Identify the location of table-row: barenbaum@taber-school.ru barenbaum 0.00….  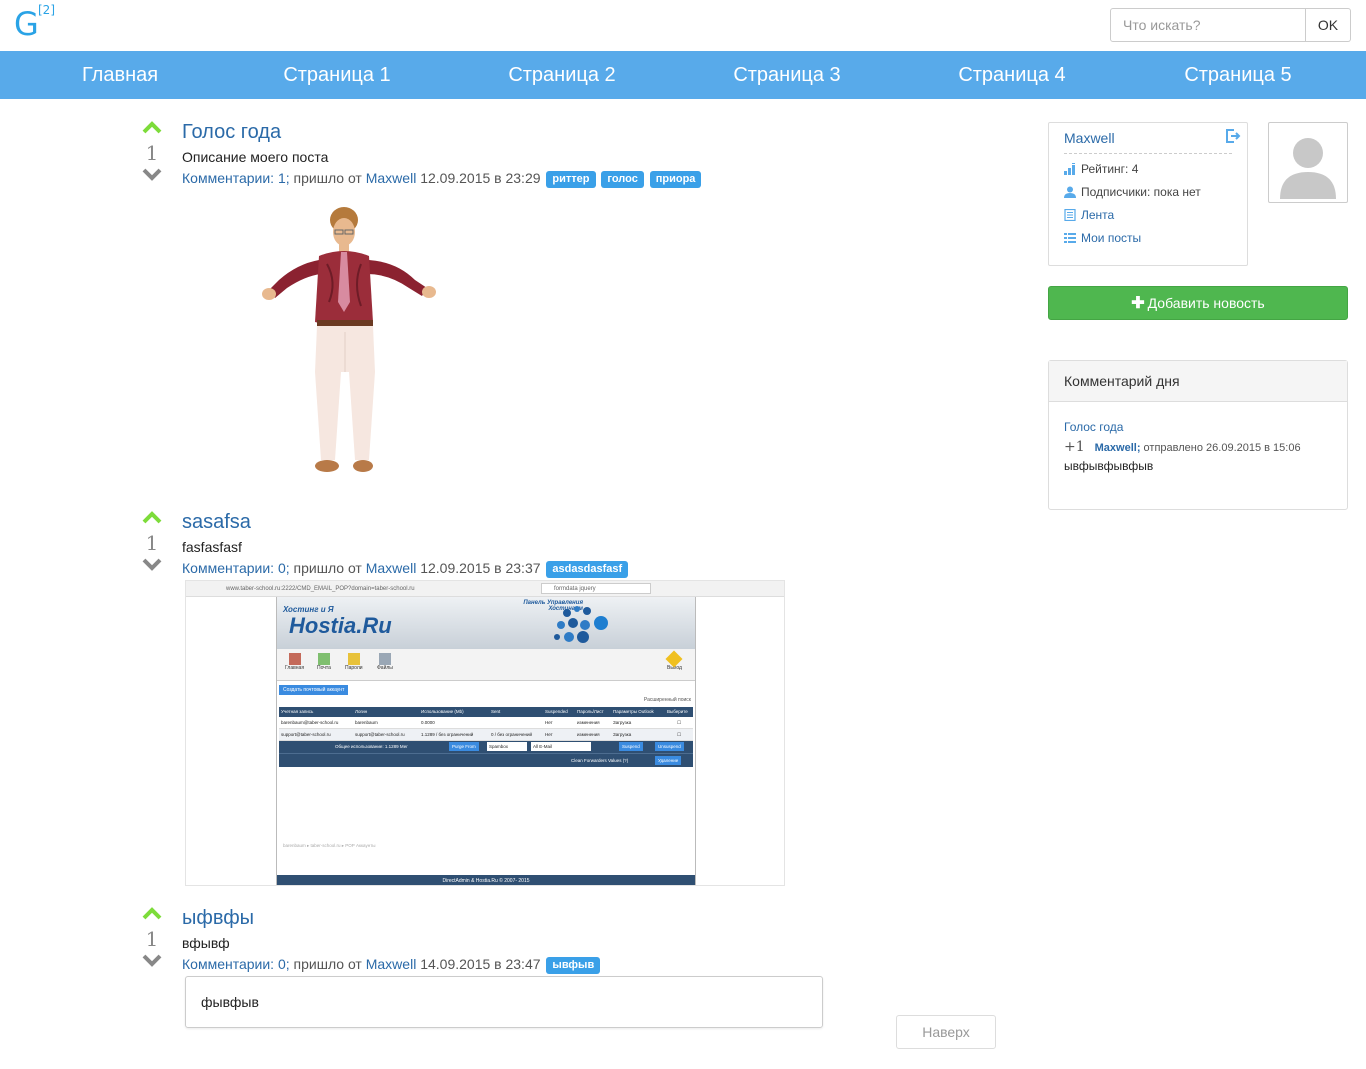
(486, 723).